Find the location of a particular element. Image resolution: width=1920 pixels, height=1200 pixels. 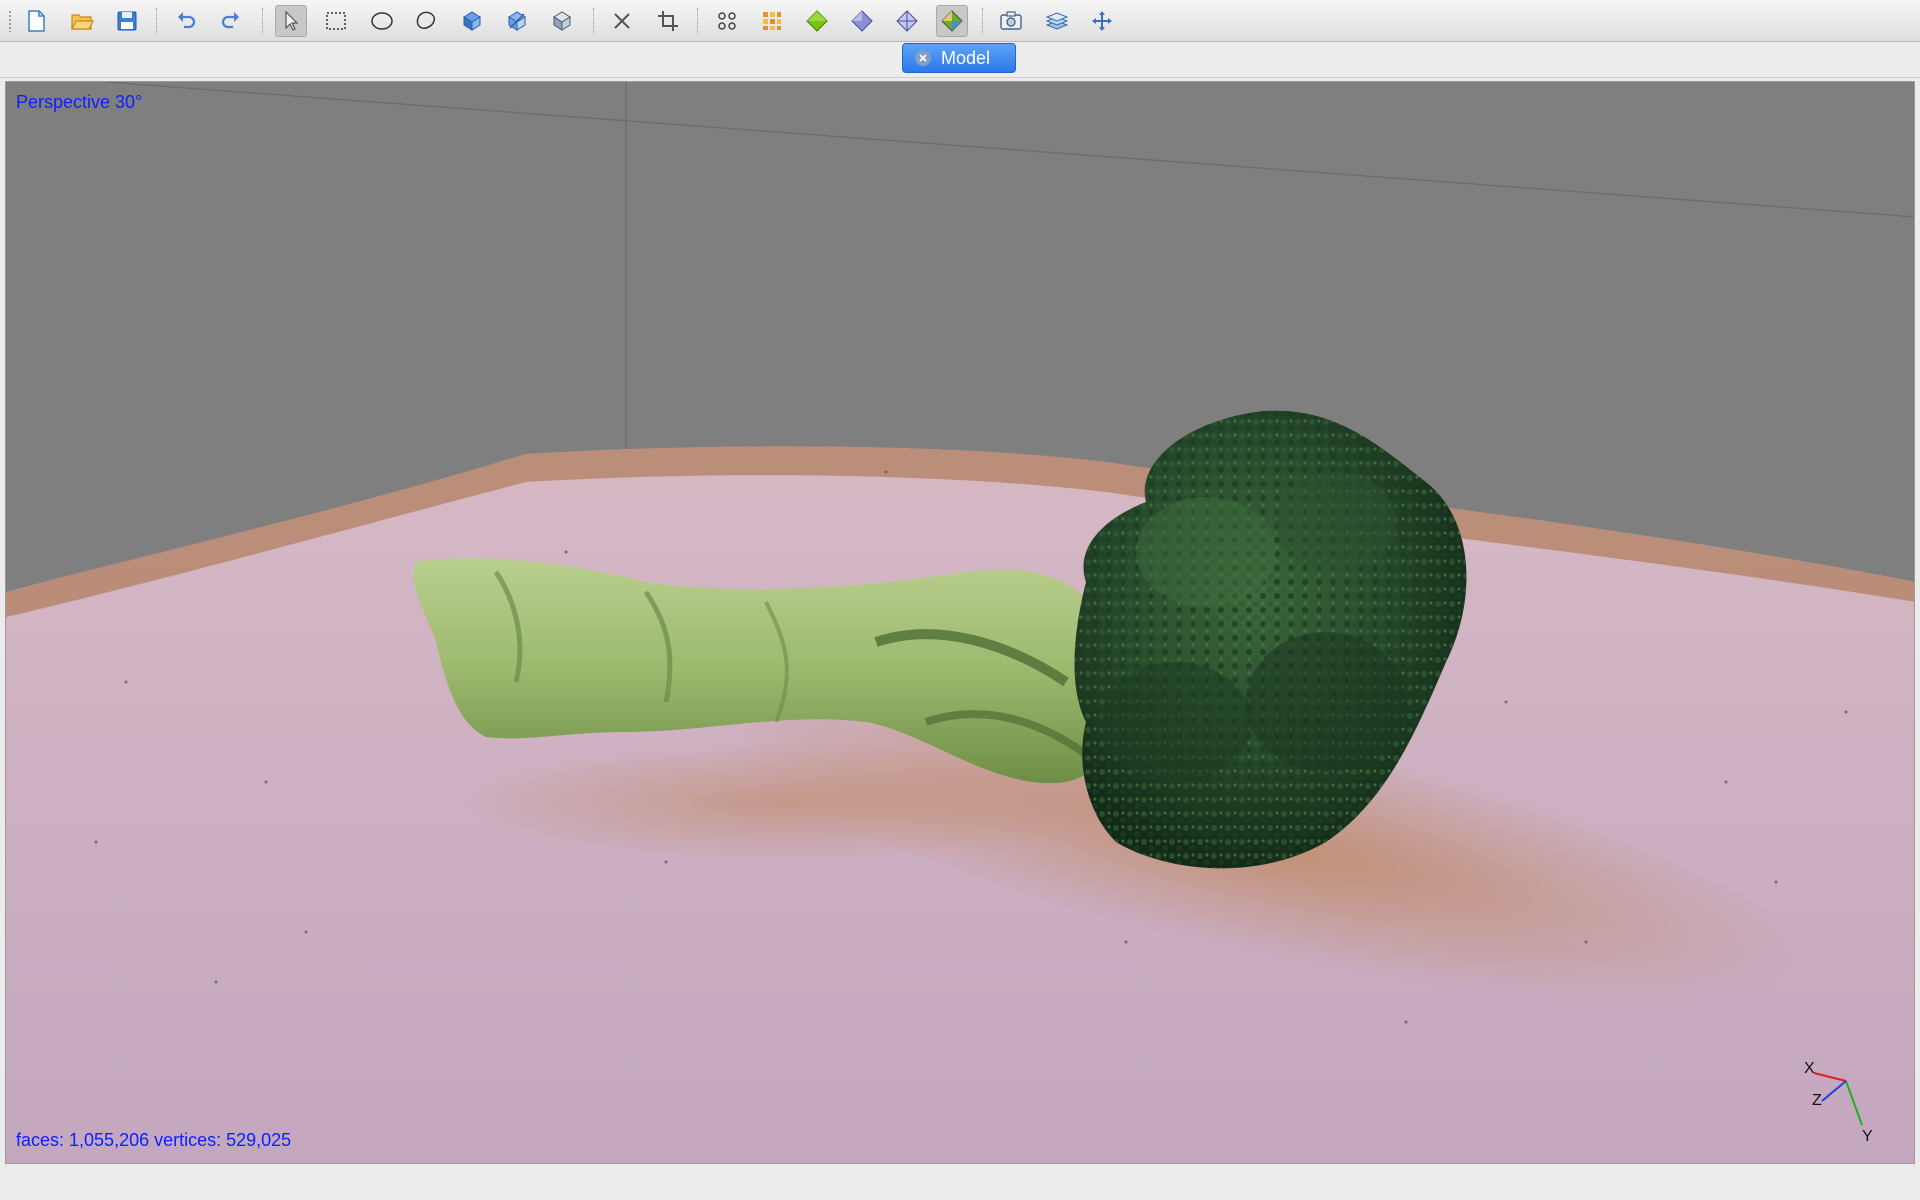

tab-label: Model is located at coordinates (966, 57).